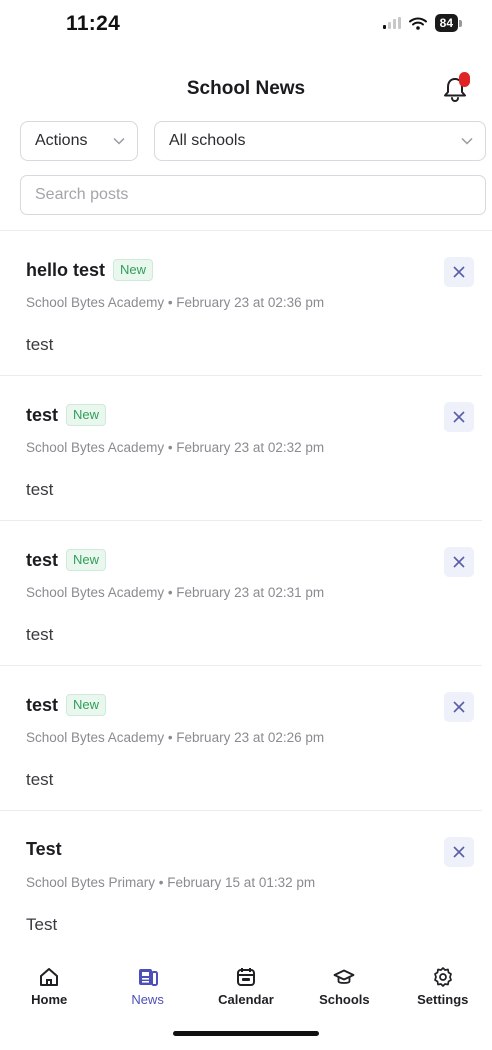  I want to click on battery-icon: 84, so click(448, 23).